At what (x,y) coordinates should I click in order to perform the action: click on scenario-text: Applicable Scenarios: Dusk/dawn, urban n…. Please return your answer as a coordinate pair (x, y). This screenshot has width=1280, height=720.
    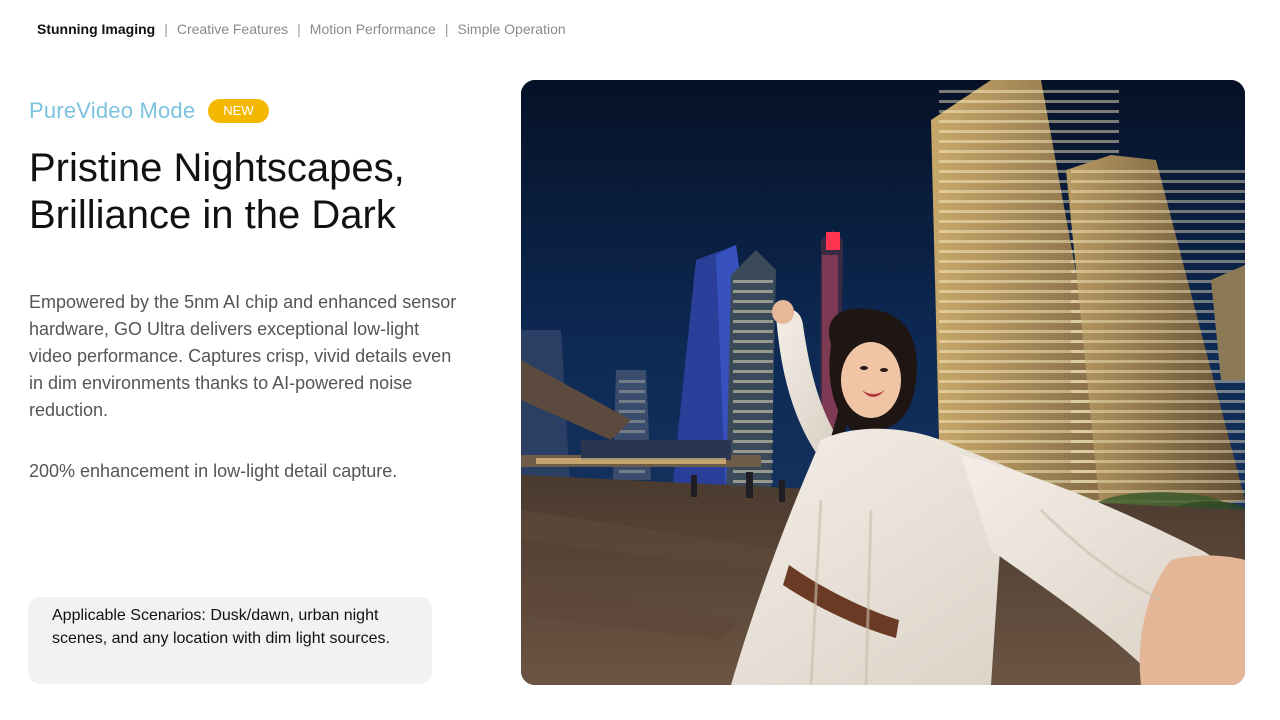
    Looking at the image, I should click on (221, 627).